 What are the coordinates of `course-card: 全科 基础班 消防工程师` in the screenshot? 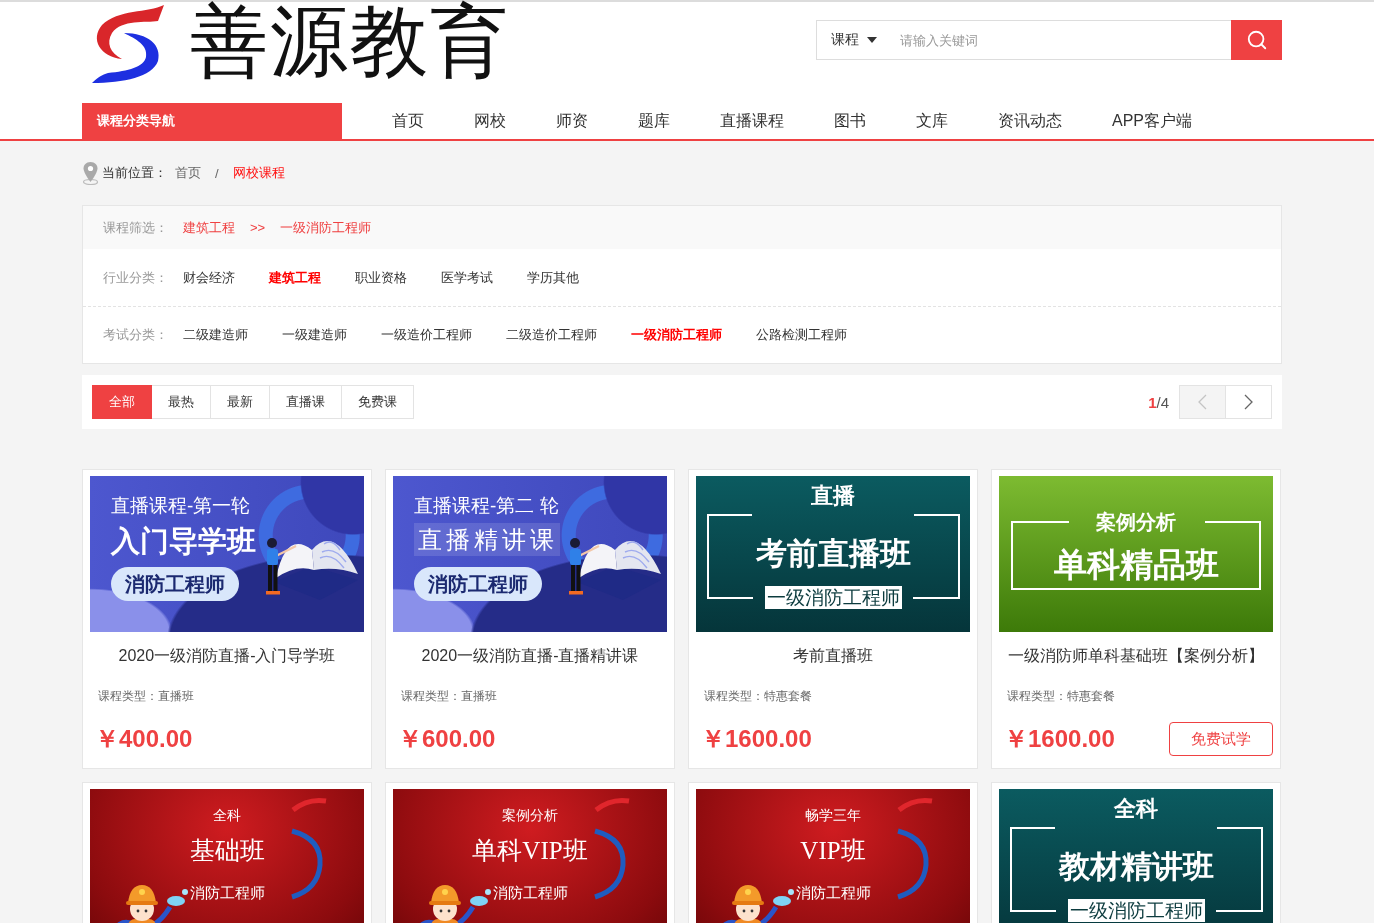 It's located at (227, 852).